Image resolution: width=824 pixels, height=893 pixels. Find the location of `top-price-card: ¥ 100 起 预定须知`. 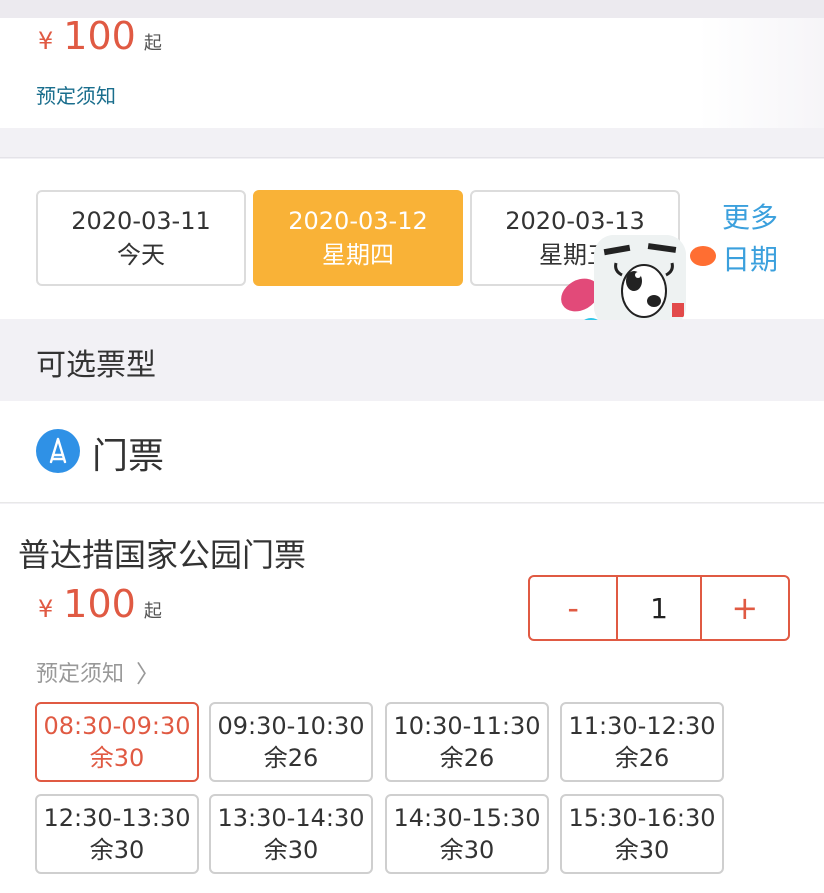

top-price-card: ¥ 100 起 预定须知 is located at coordinates (412, 71).